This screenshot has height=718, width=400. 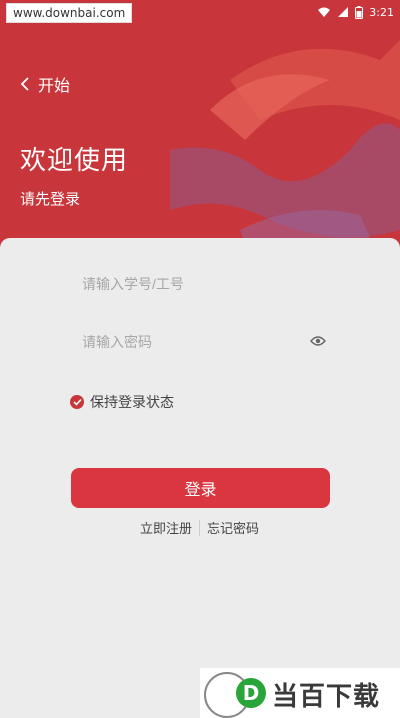 I want to click on status-bar: www.downbai.com 3:21, so click(x=200, y=12).